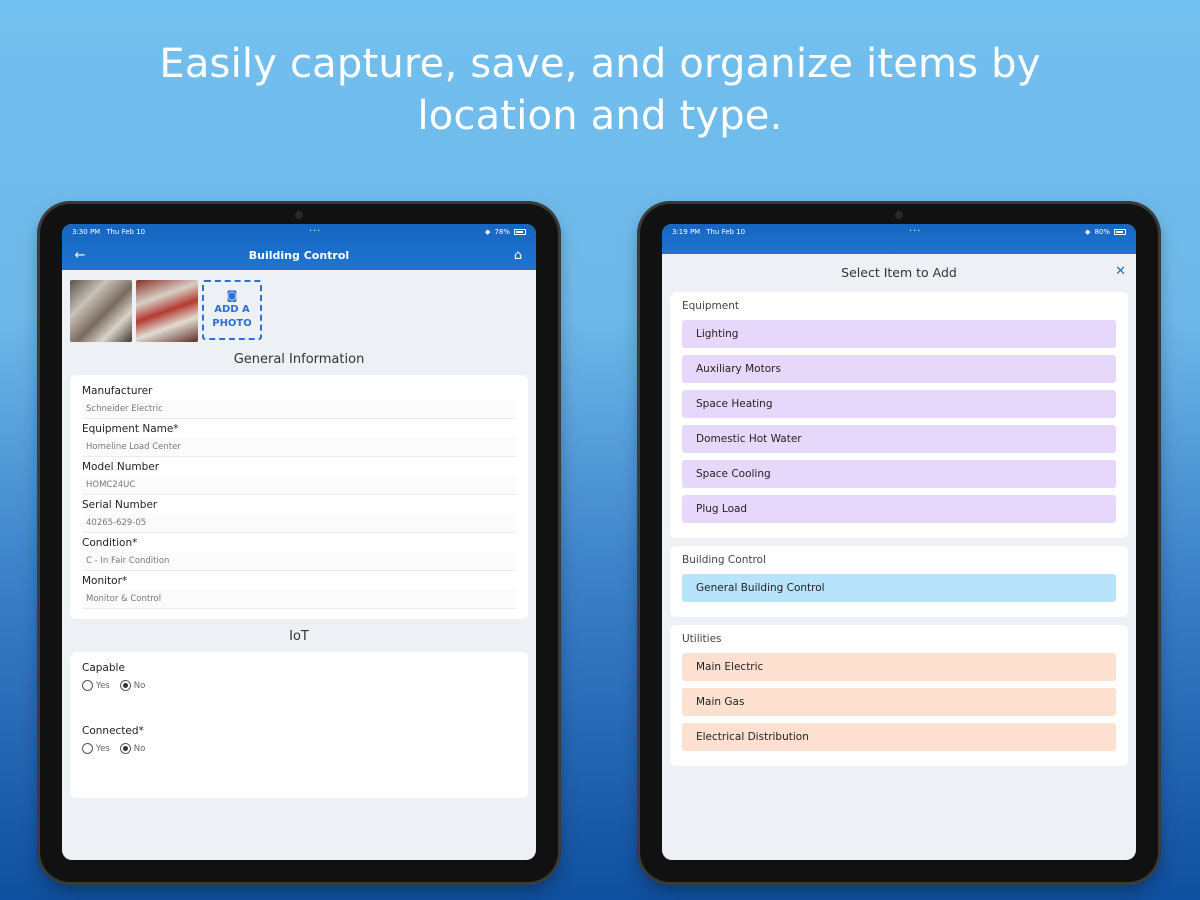 The height and width of the screenshot is (900, 1200). Describe the element at coordinates (117, 391) in the screenshot. I see `field-label: Manufacturer` at that location.